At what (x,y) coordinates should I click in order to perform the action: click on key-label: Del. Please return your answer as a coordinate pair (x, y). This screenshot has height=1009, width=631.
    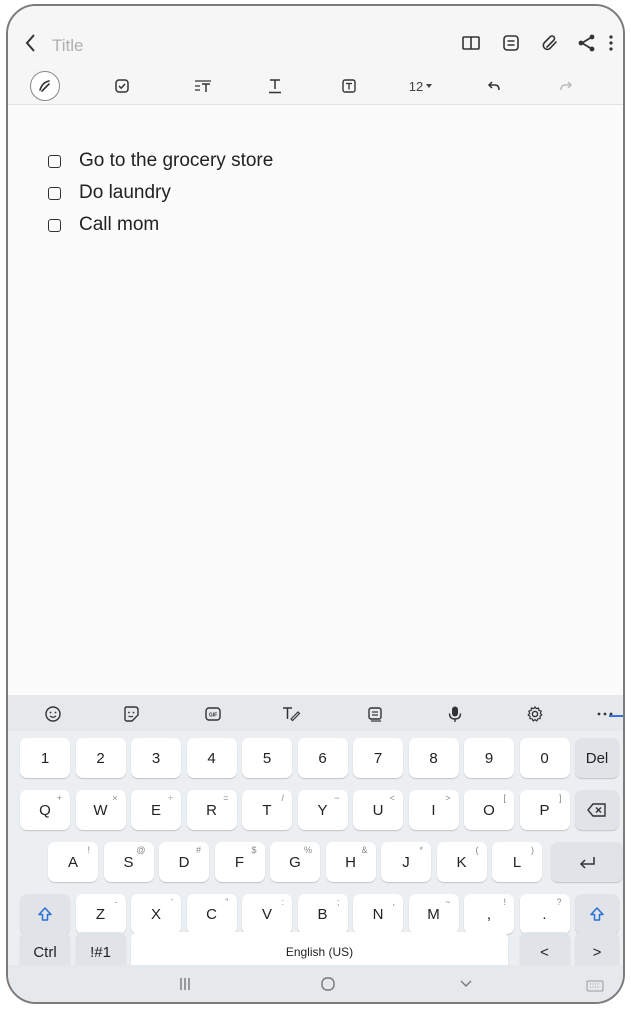
    Looking at the image, I should click on (597, 758).